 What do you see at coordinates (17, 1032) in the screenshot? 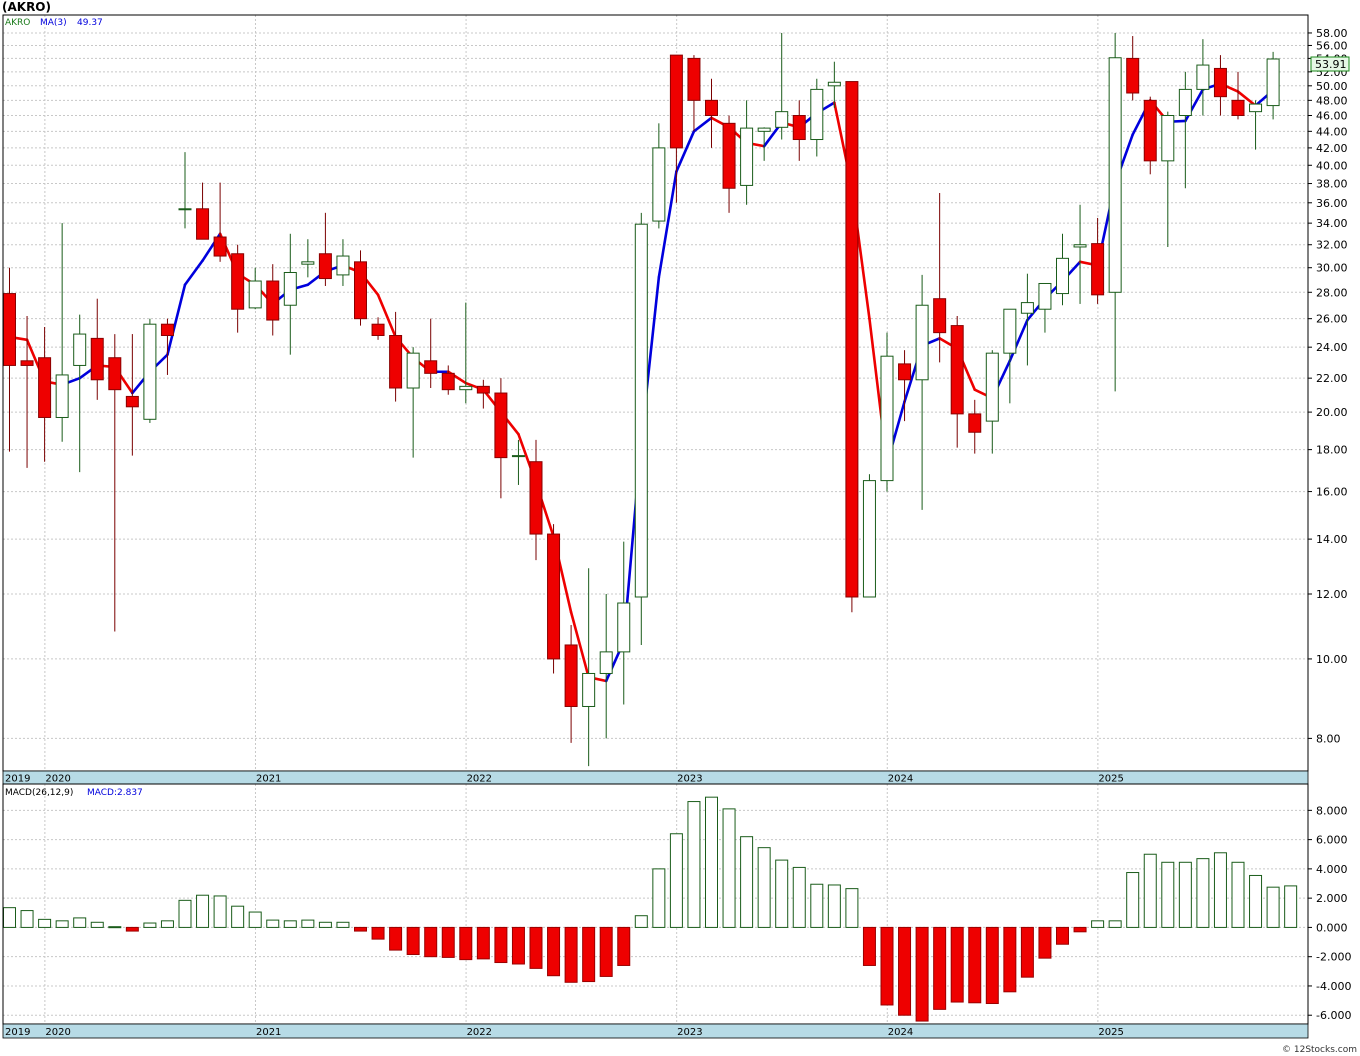
I see `macd-year-label: 2019` at bounding box center [17, 1032].